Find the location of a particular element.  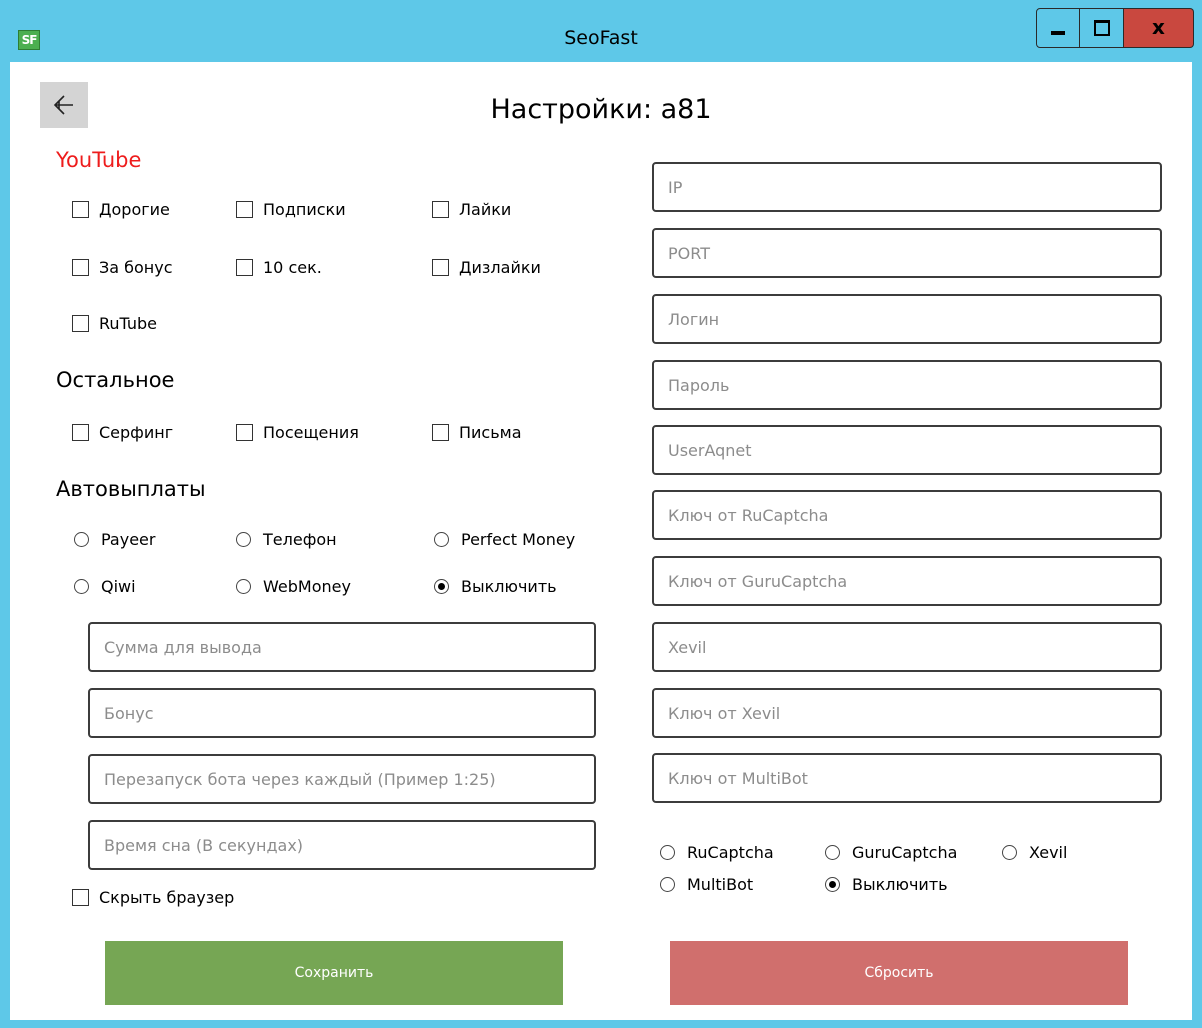

restart-interval-input is located at coordinates (342, 779).